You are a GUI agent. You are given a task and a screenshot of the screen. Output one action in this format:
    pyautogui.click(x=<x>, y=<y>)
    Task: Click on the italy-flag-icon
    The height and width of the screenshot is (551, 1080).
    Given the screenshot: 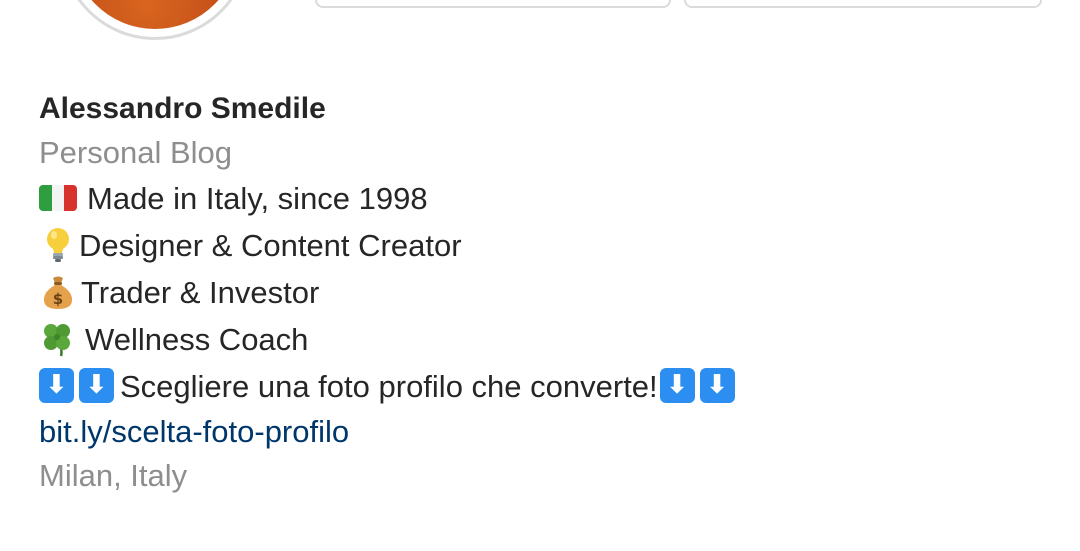 What is the action you would take?
    pyautogui.click(x=58, y=197)
    